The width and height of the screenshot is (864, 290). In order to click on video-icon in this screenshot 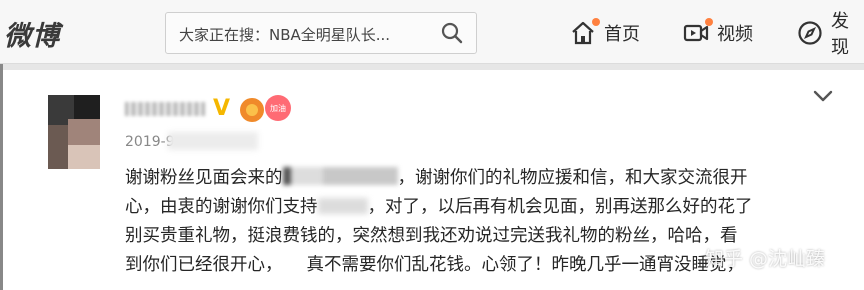, I will do `click(698, 32)`.